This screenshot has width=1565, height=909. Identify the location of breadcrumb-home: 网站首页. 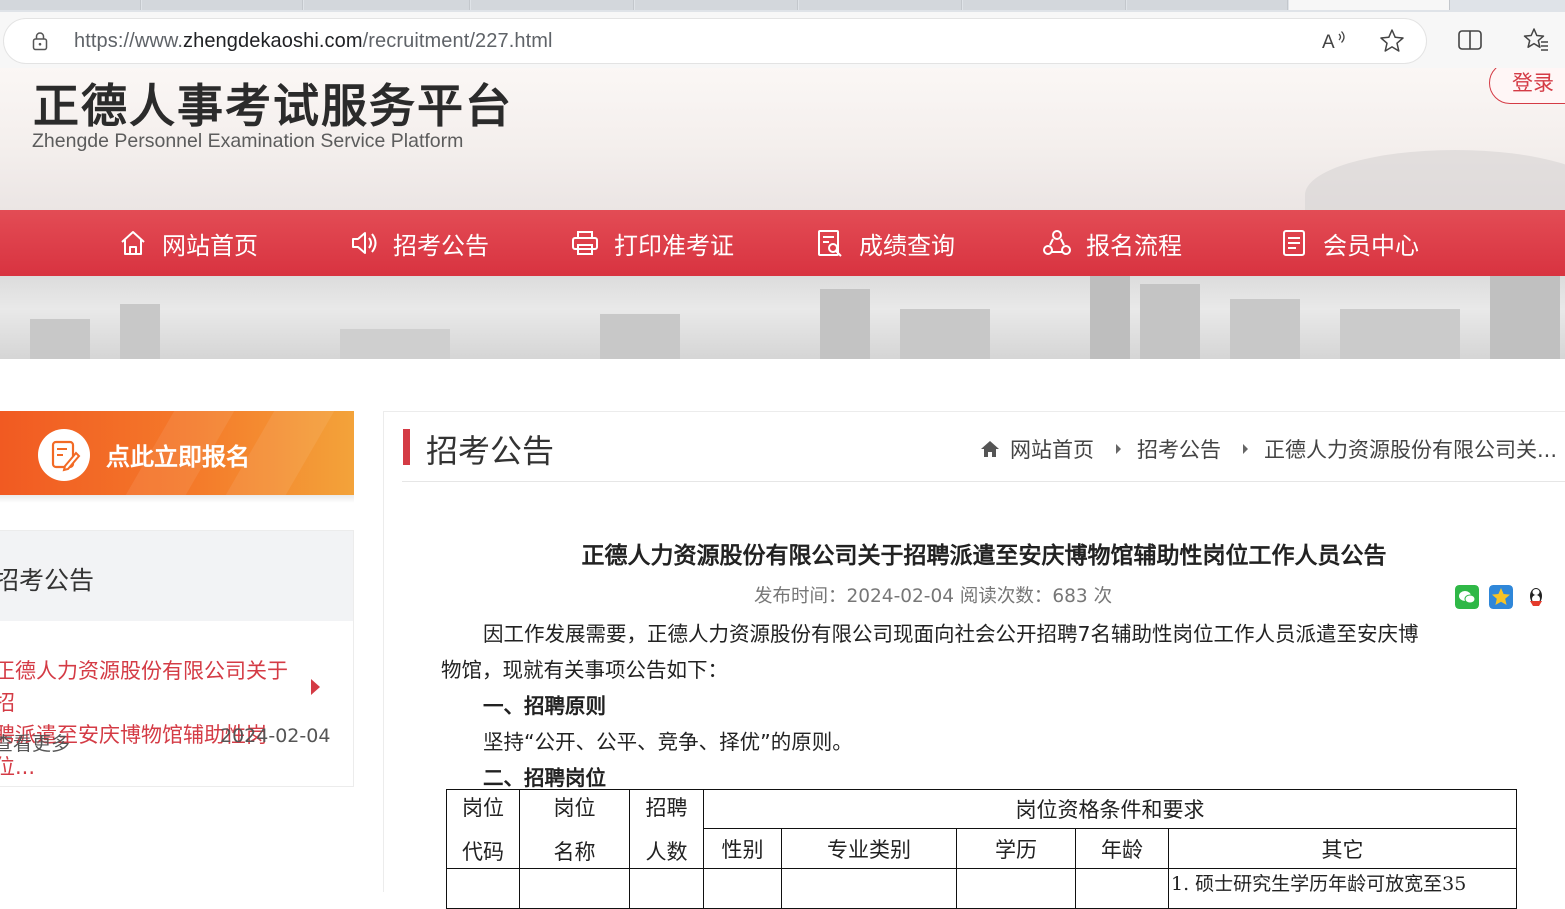
(1052, 449).